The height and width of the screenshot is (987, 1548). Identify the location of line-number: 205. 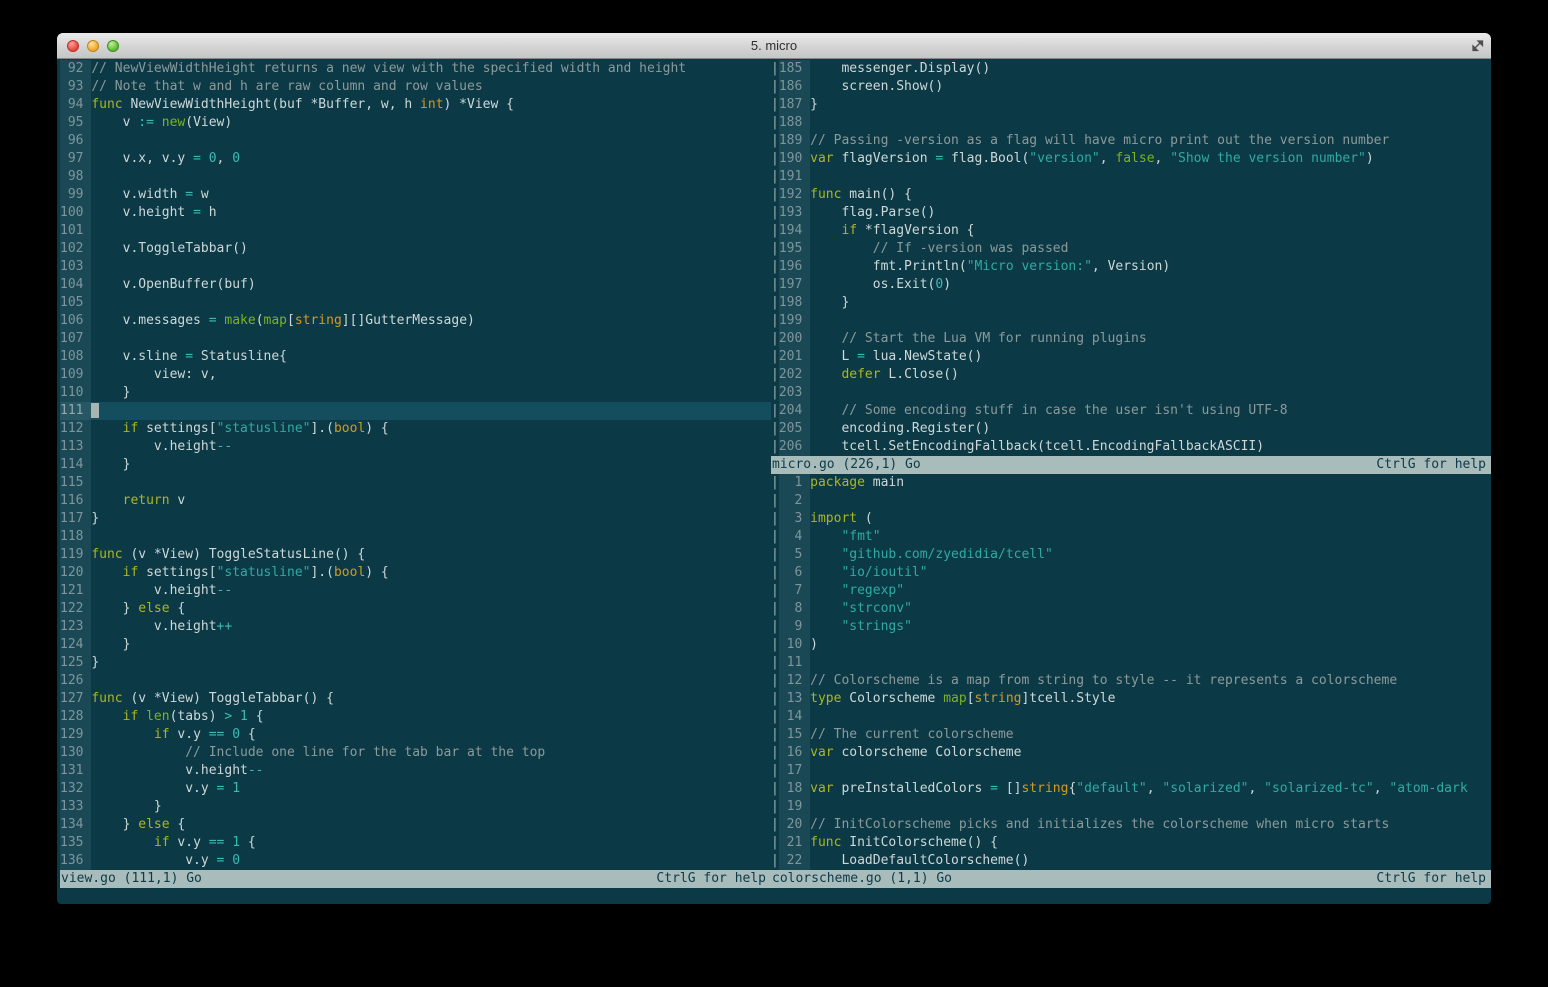
(794, 429).